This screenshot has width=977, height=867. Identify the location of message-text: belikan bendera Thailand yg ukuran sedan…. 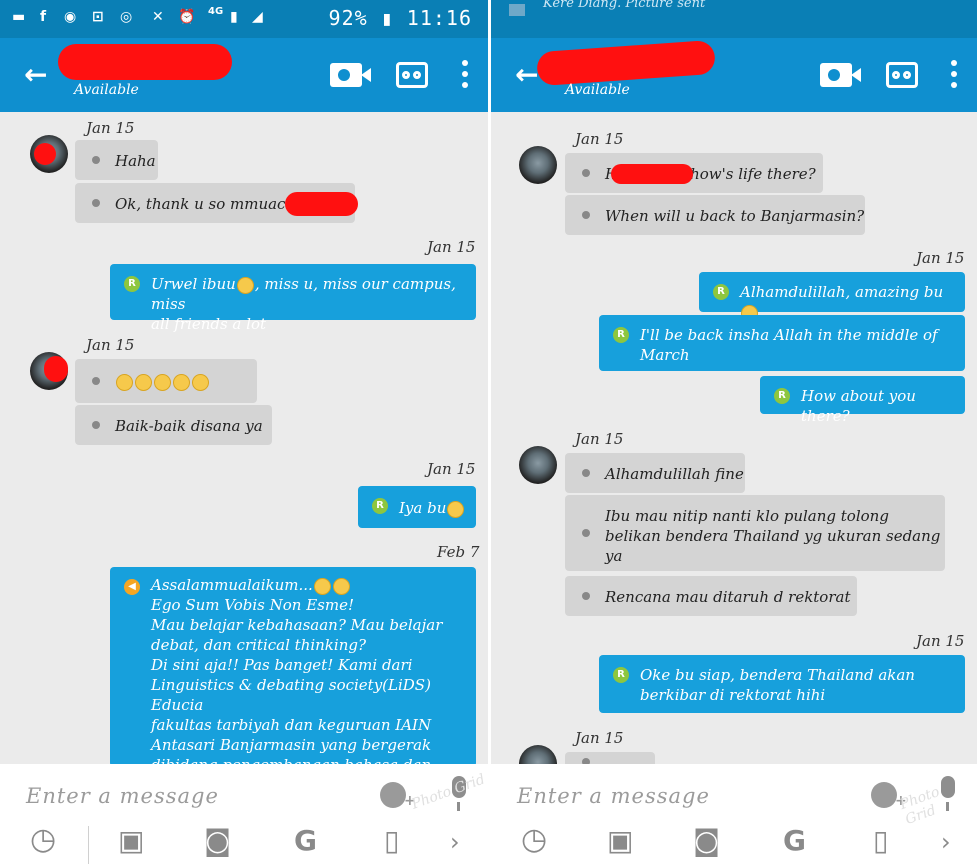
(773, 536).